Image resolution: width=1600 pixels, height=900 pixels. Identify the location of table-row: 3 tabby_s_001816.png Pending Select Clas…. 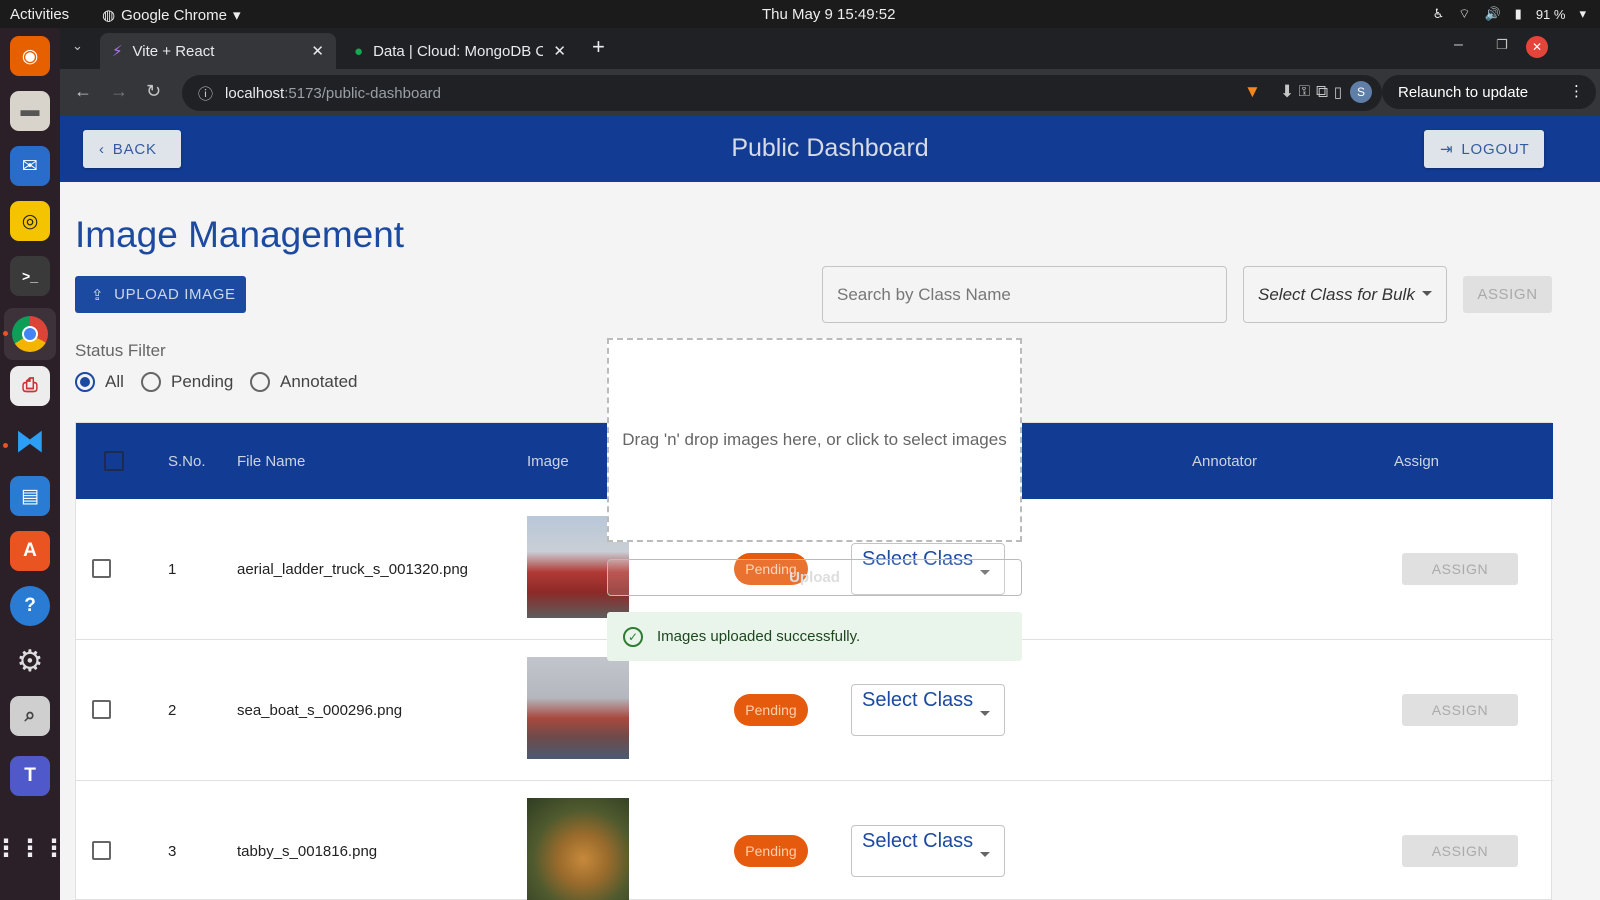
(814, 840).